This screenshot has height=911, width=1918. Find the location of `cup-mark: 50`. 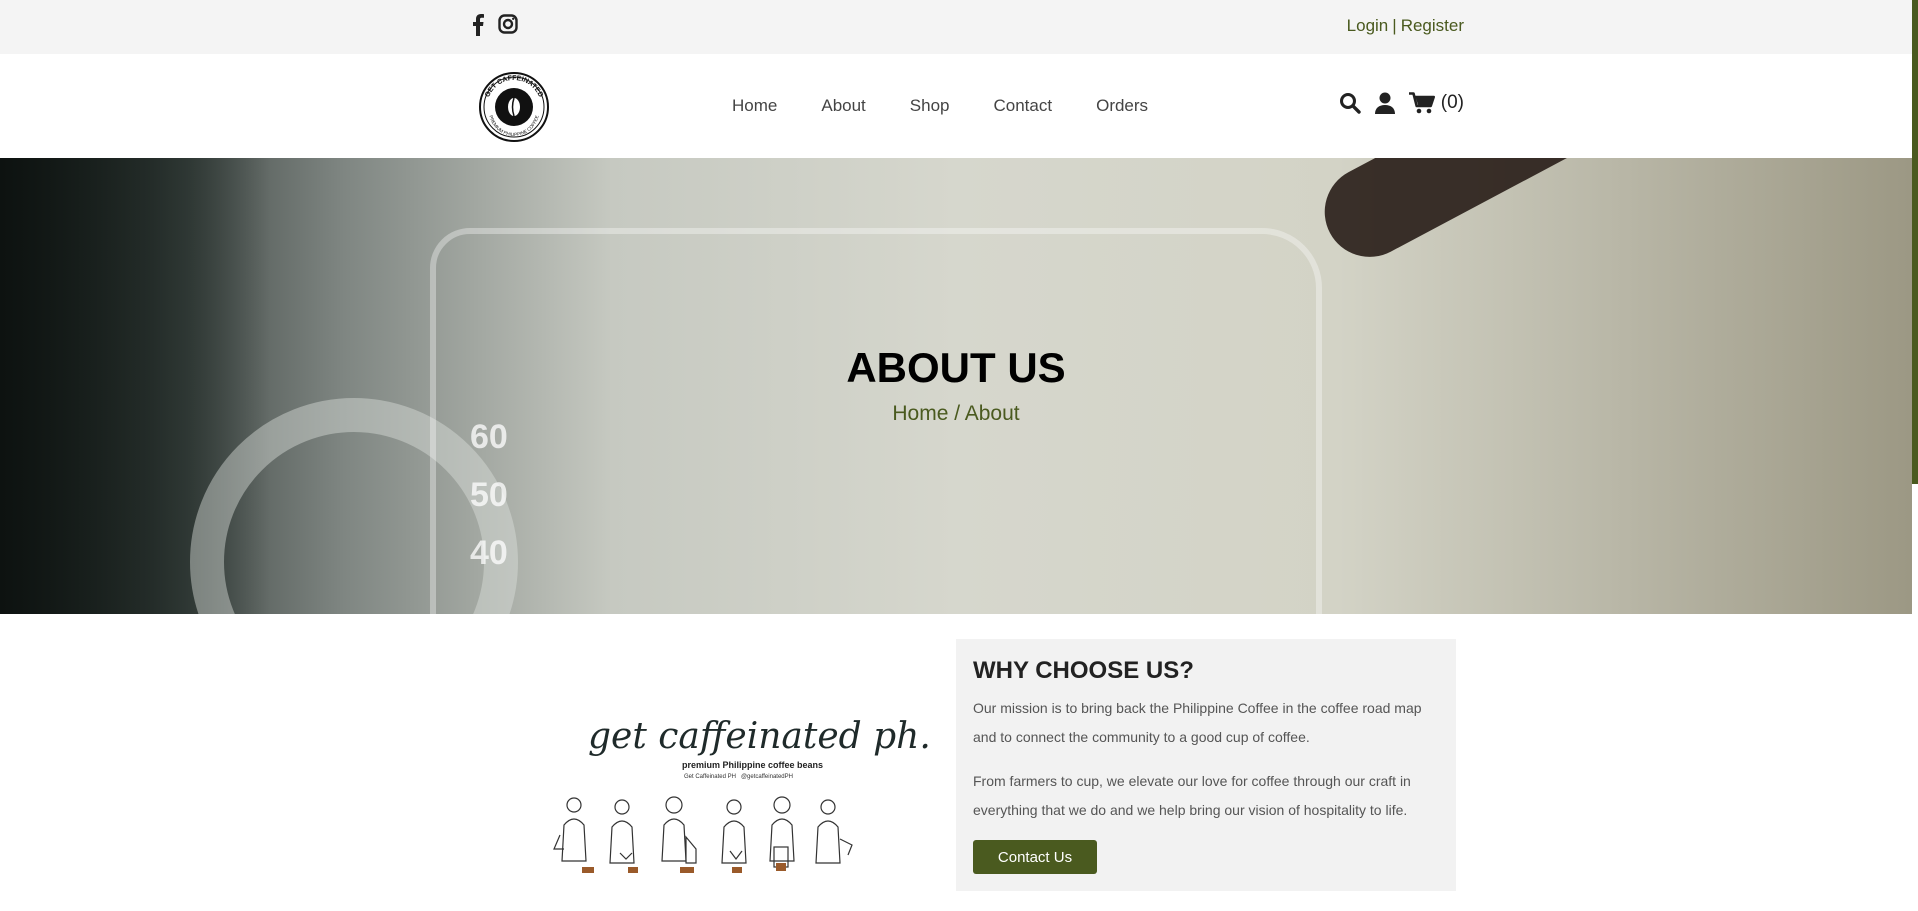

cup-mark: 50 is located at coordinates (489, 495).